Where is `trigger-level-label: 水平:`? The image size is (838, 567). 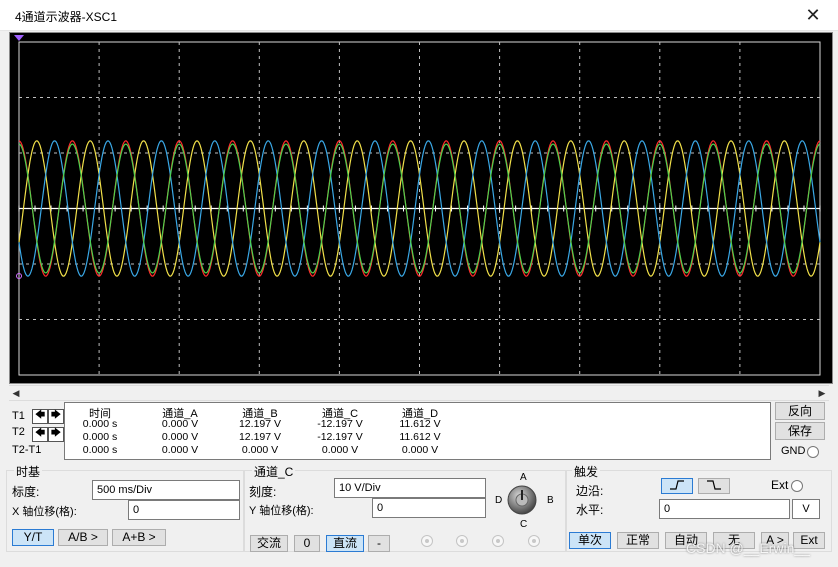 trigger-level-label: 水平: is located at coordinates (590, 510).